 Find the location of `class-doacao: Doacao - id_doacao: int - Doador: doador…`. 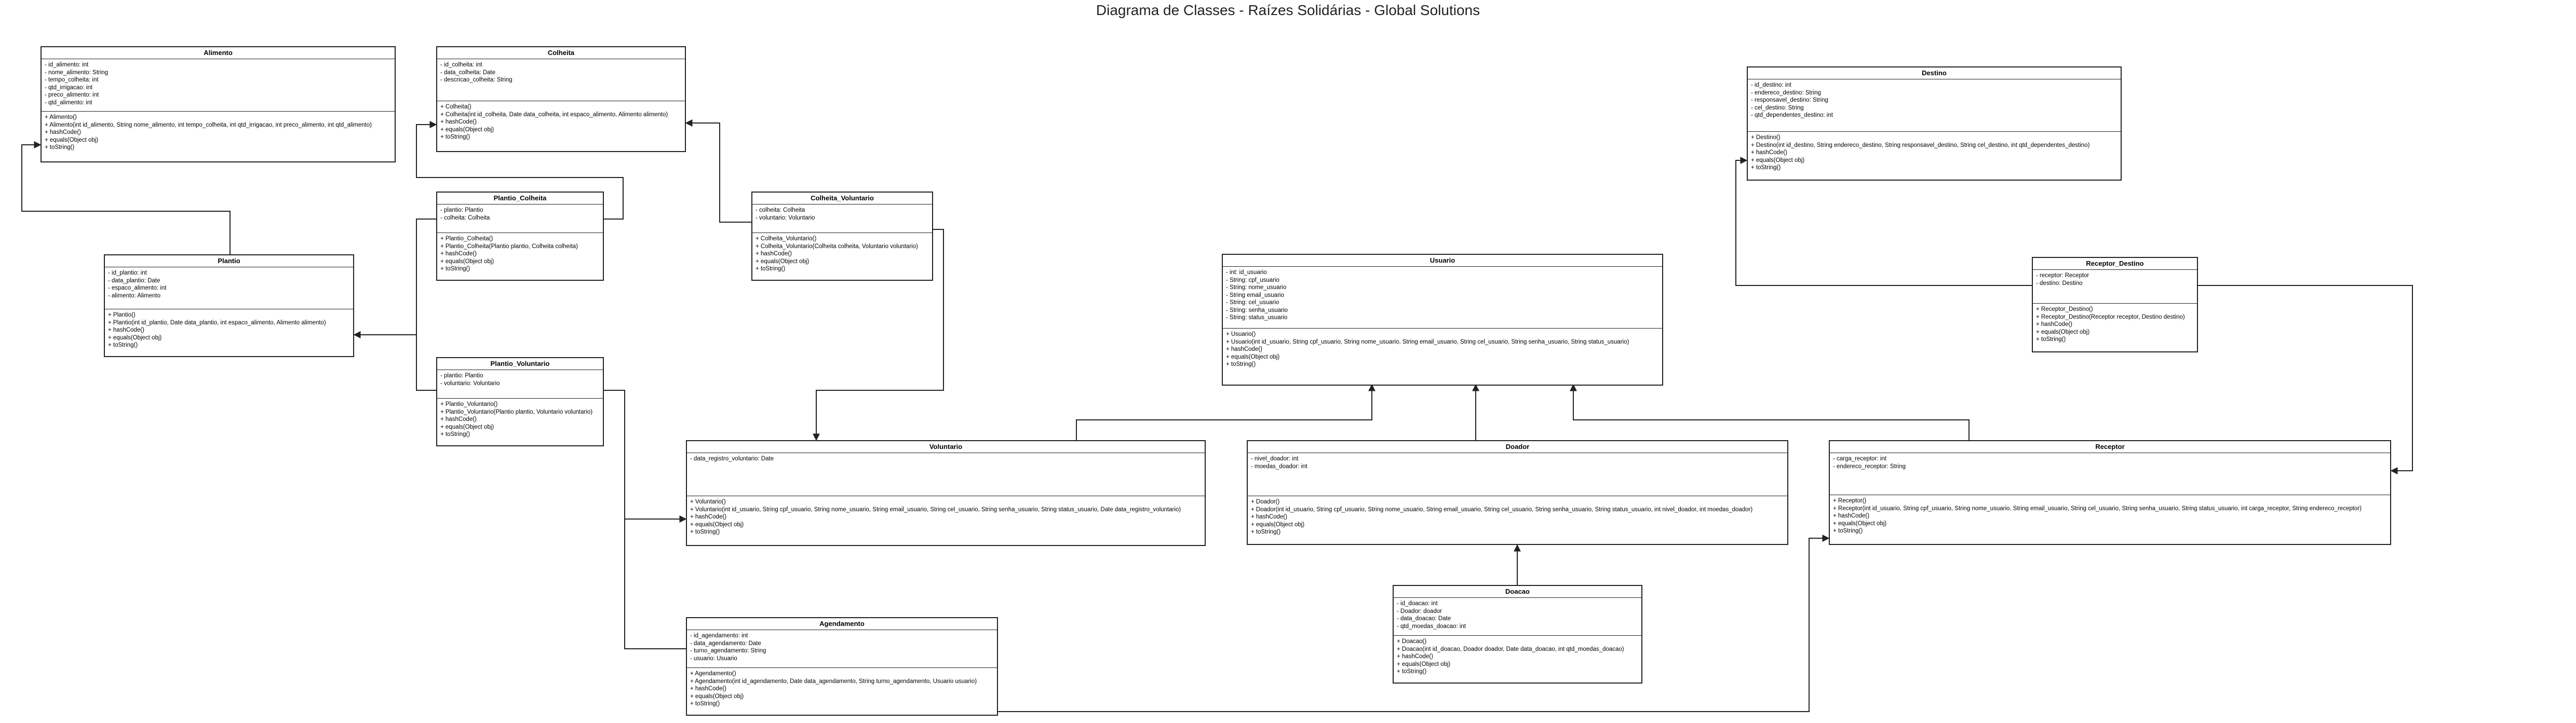

class-doacao: Doacao - id_doacao: int - Doador: doador… is located at coordinates (1517, 634).